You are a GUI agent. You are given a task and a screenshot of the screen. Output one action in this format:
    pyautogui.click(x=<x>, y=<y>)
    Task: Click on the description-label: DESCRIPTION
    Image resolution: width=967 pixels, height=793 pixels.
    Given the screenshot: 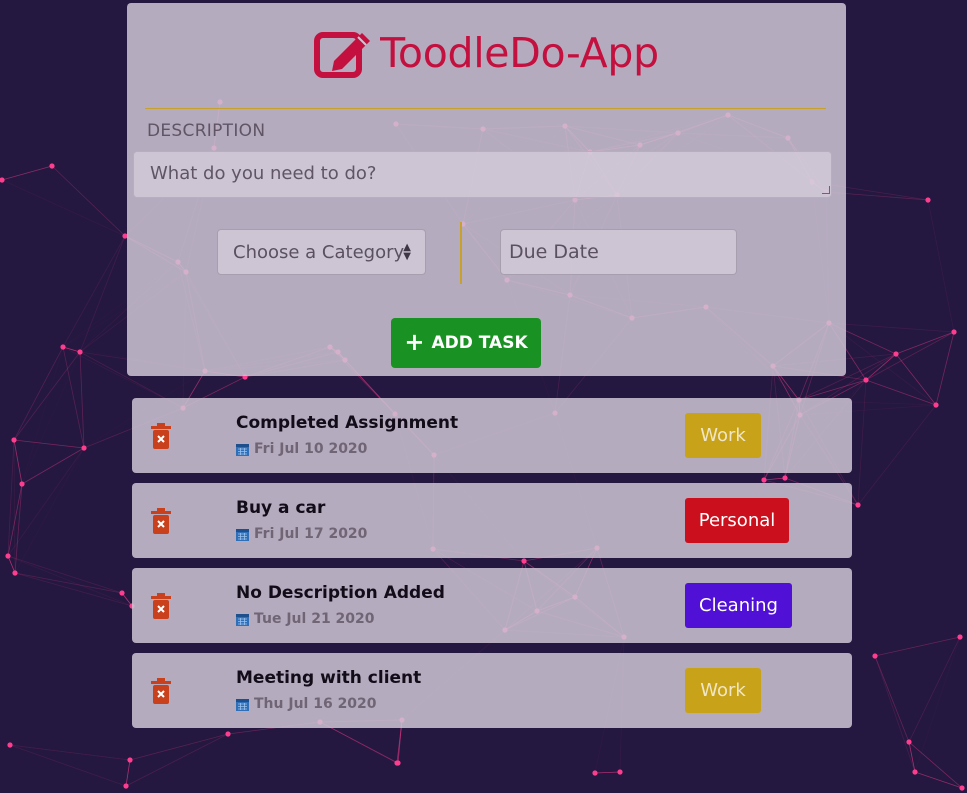 What is the action you would take?
    pyautogui.click(x=206, y=131)
    